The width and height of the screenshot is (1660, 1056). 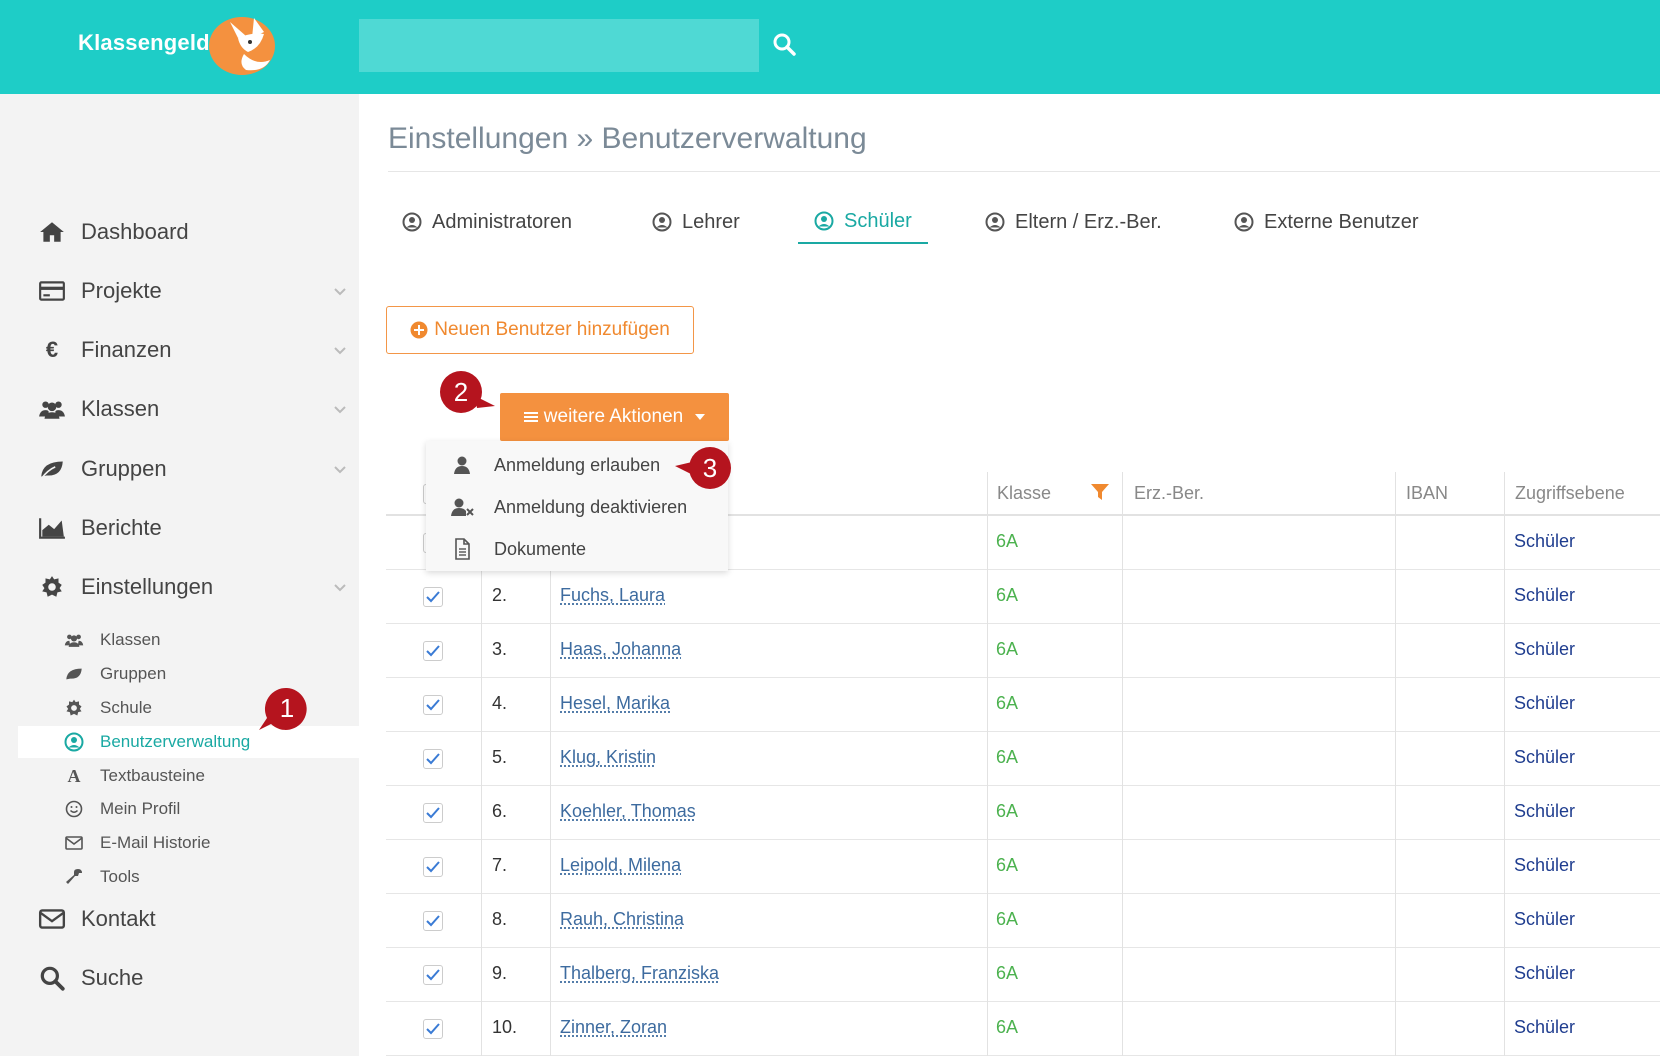 What do you see at coordinates (52, 291) in the screenshot?
I see `credit-card-icon` at bounding box center [52, 291].